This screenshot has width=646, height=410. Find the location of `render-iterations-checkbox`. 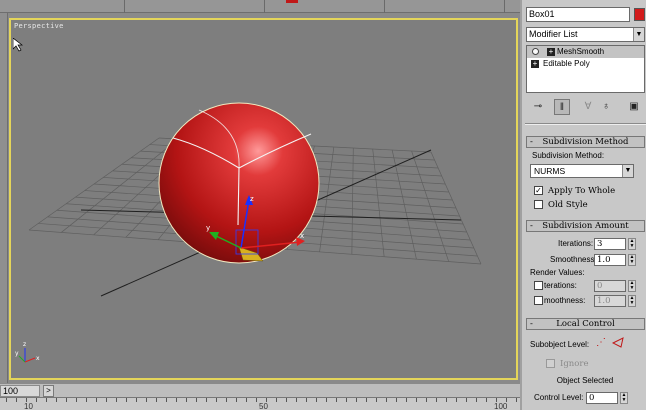

render-iterations-checkbox is located at coordinates (538, 285).